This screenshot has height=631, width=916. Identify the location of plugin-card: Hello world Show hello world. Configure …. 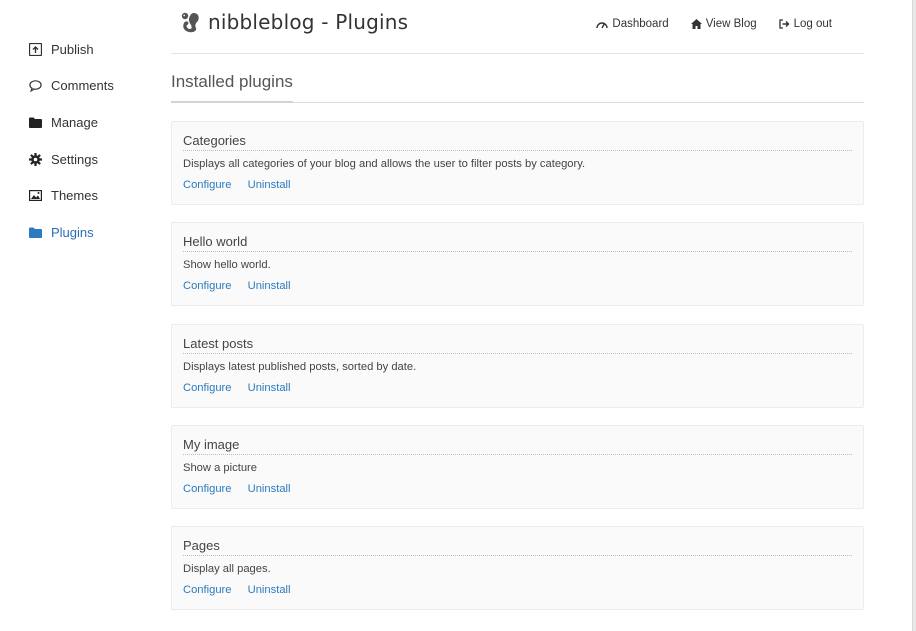
(517, 264).